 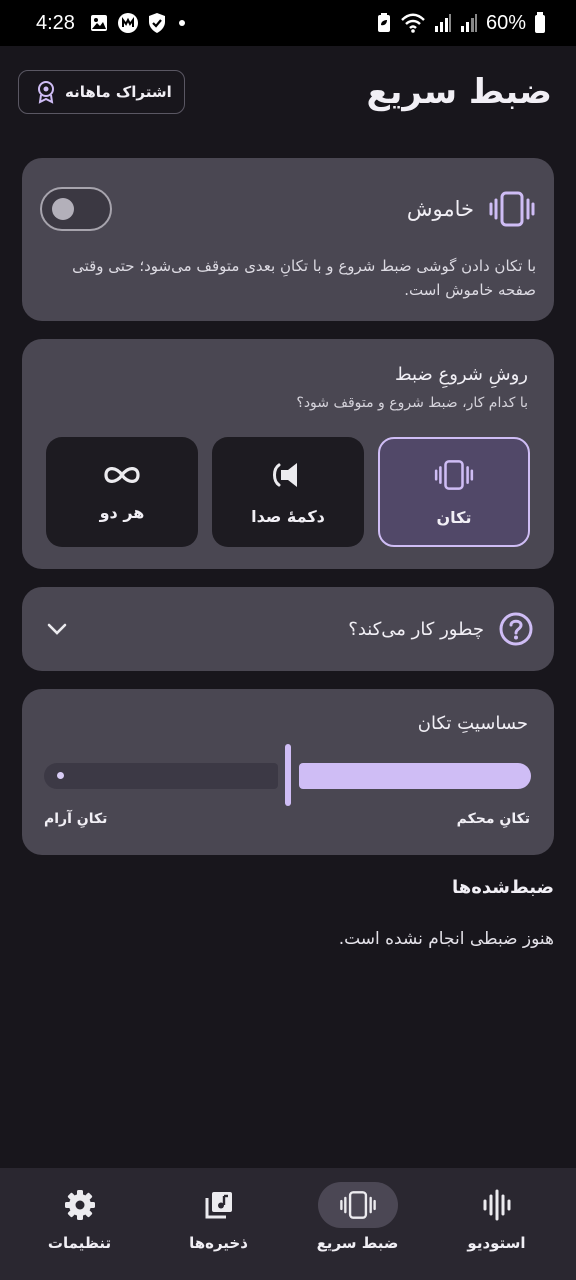 I want to click on chevron-down-icon, so click(x=57, y=629).